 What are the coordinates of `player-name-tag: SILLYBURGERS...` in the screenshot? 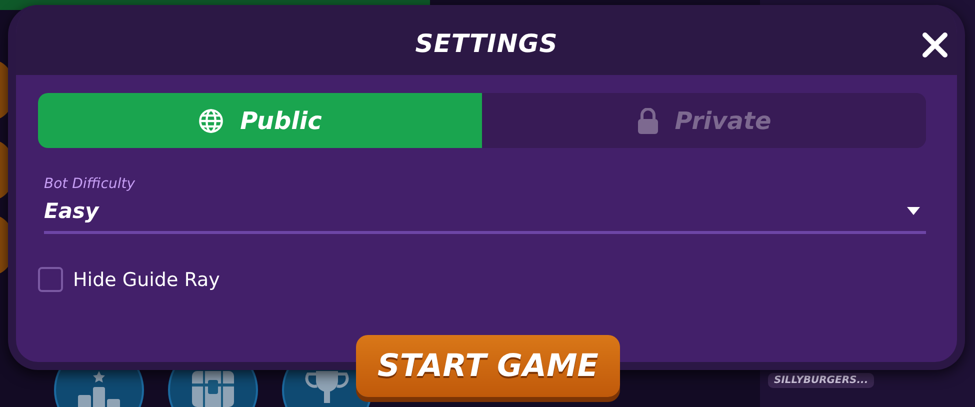 It's located at (821, 380).